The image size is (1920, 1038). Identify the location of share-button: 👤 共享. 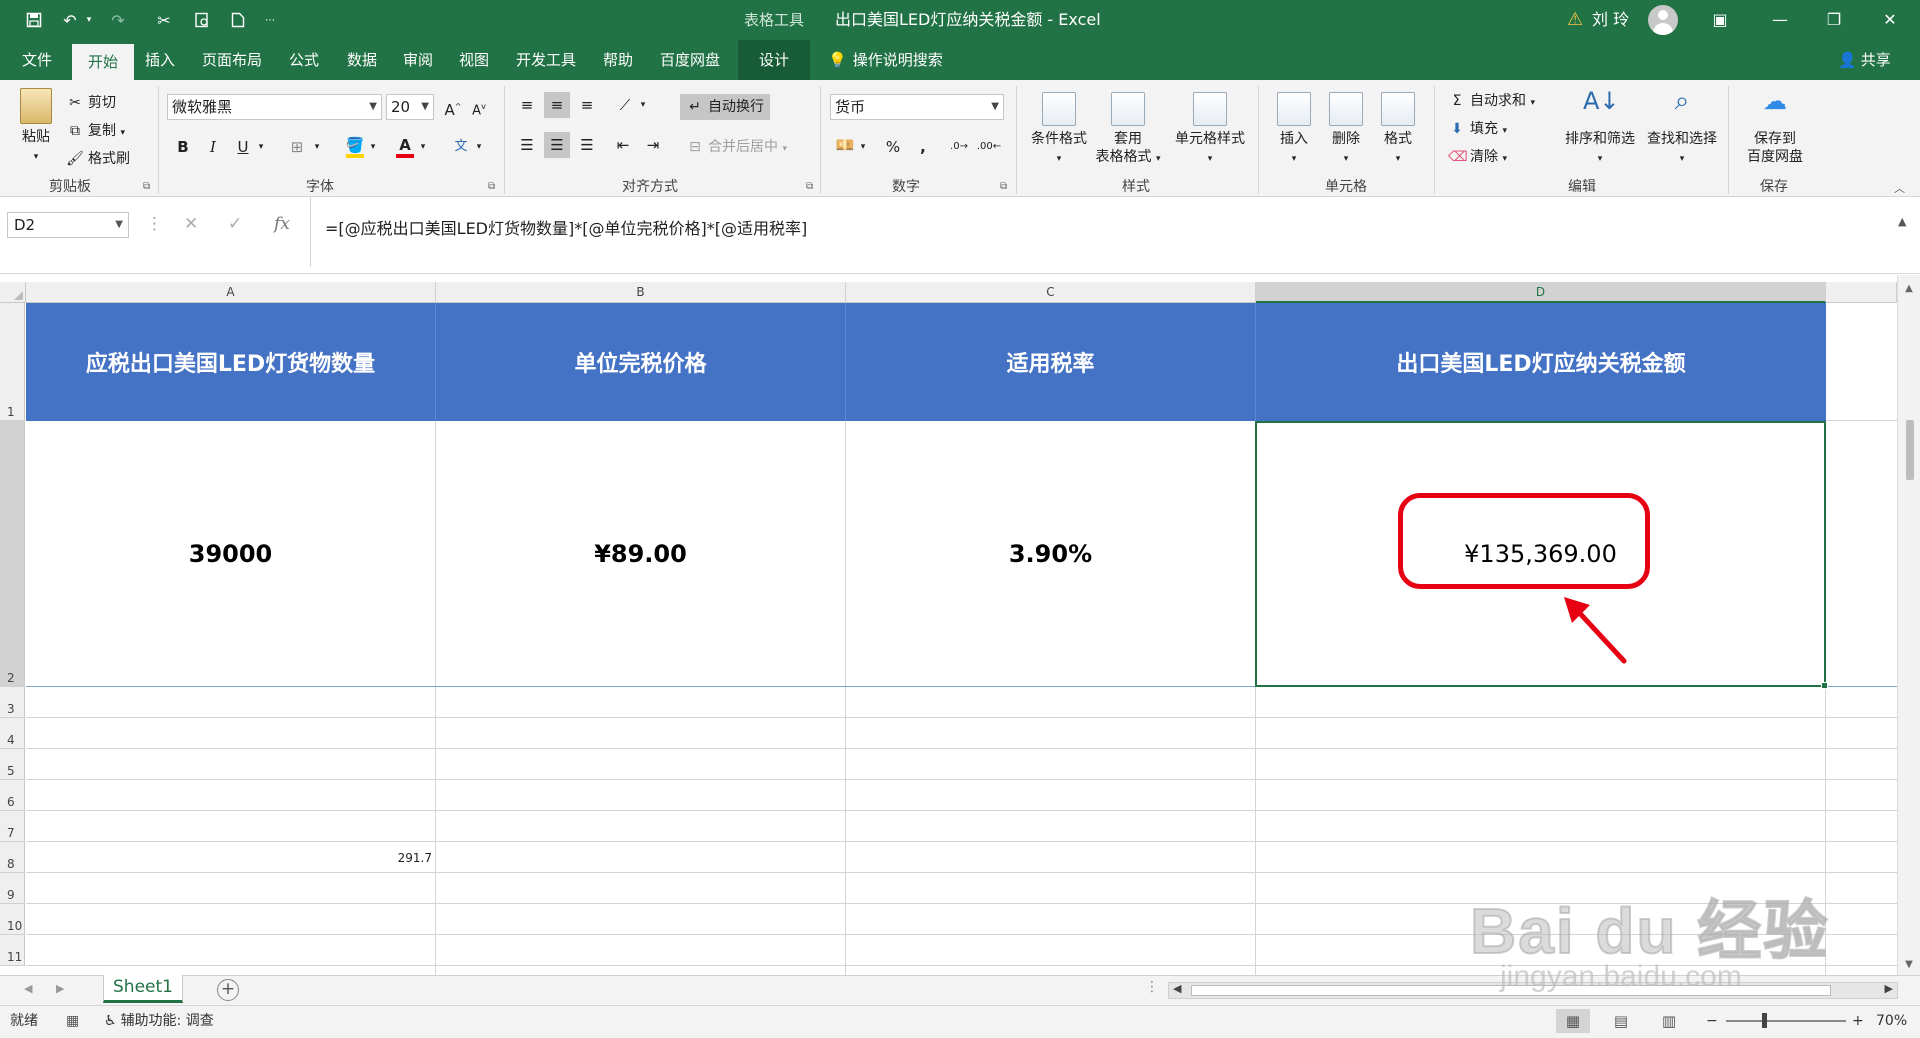
(1864, 60).